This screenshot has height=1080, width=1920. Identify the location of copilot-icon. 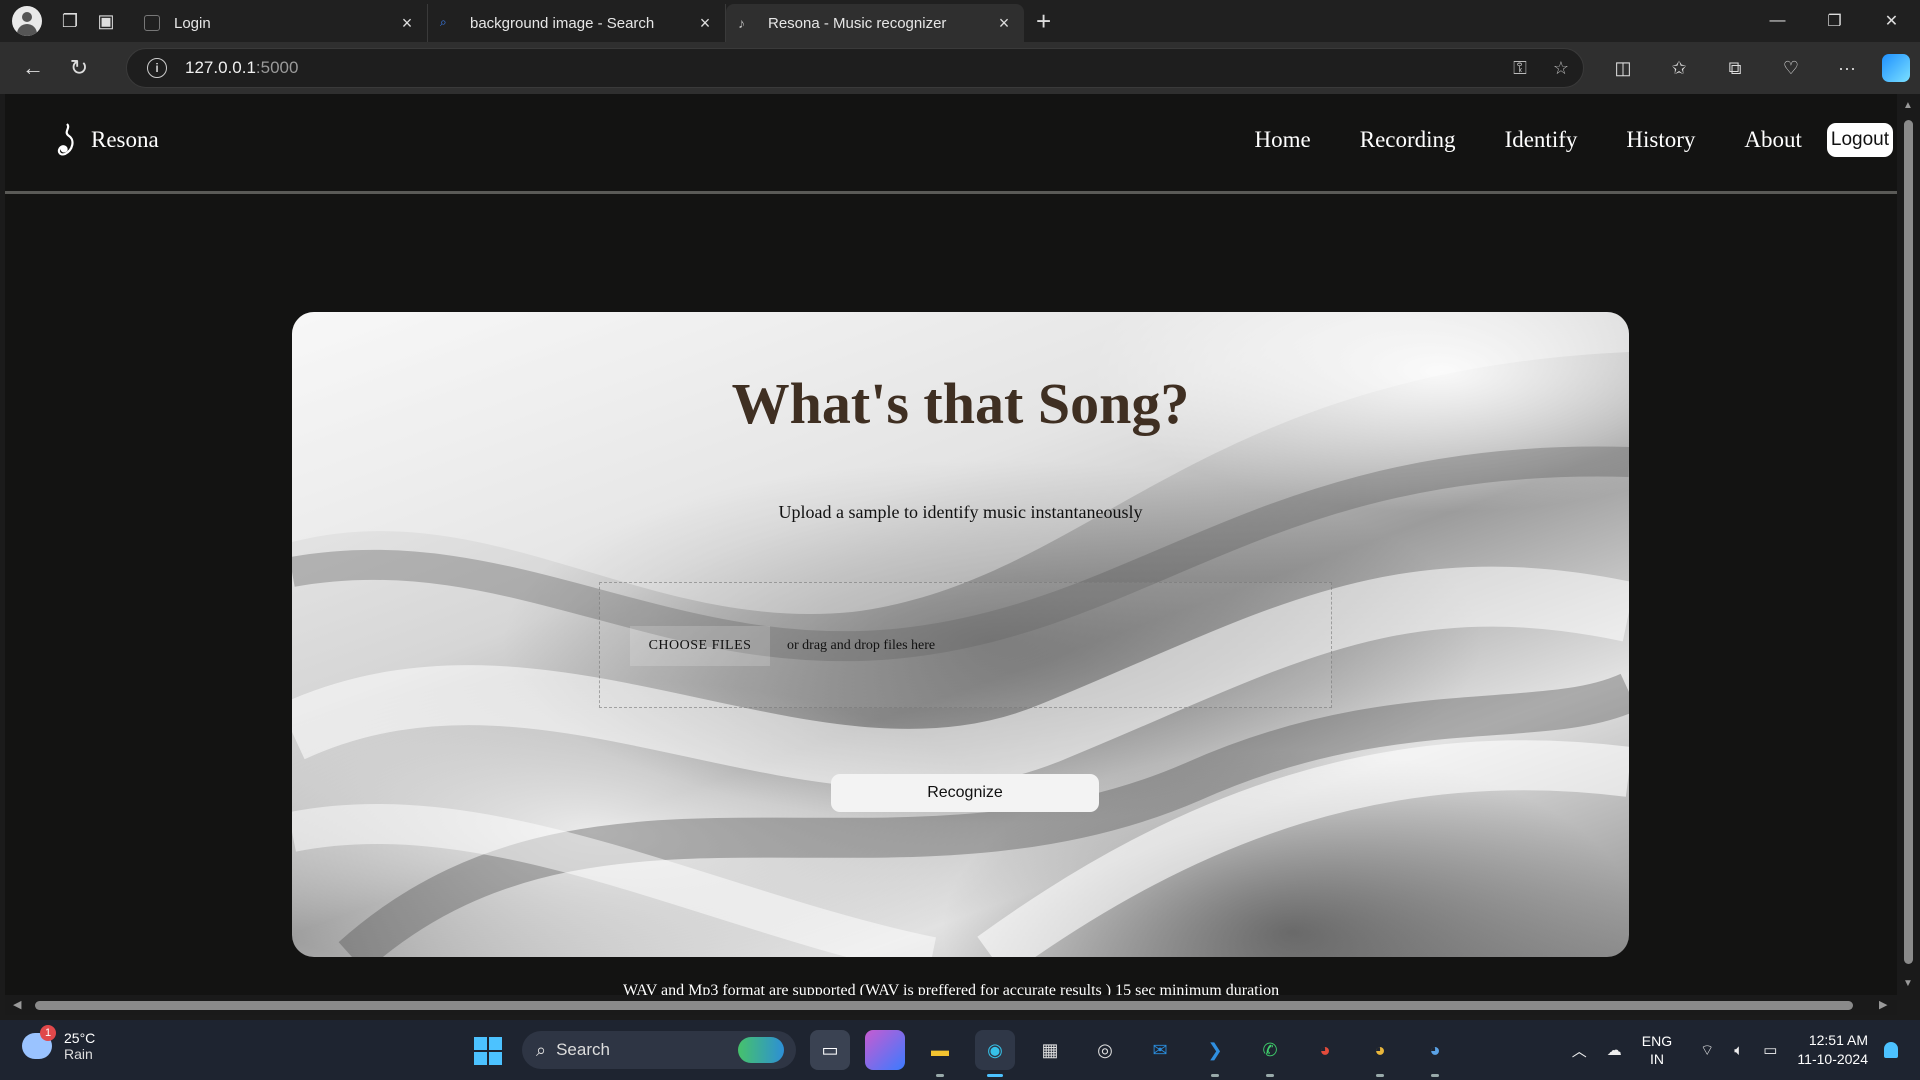
(1896, 68).